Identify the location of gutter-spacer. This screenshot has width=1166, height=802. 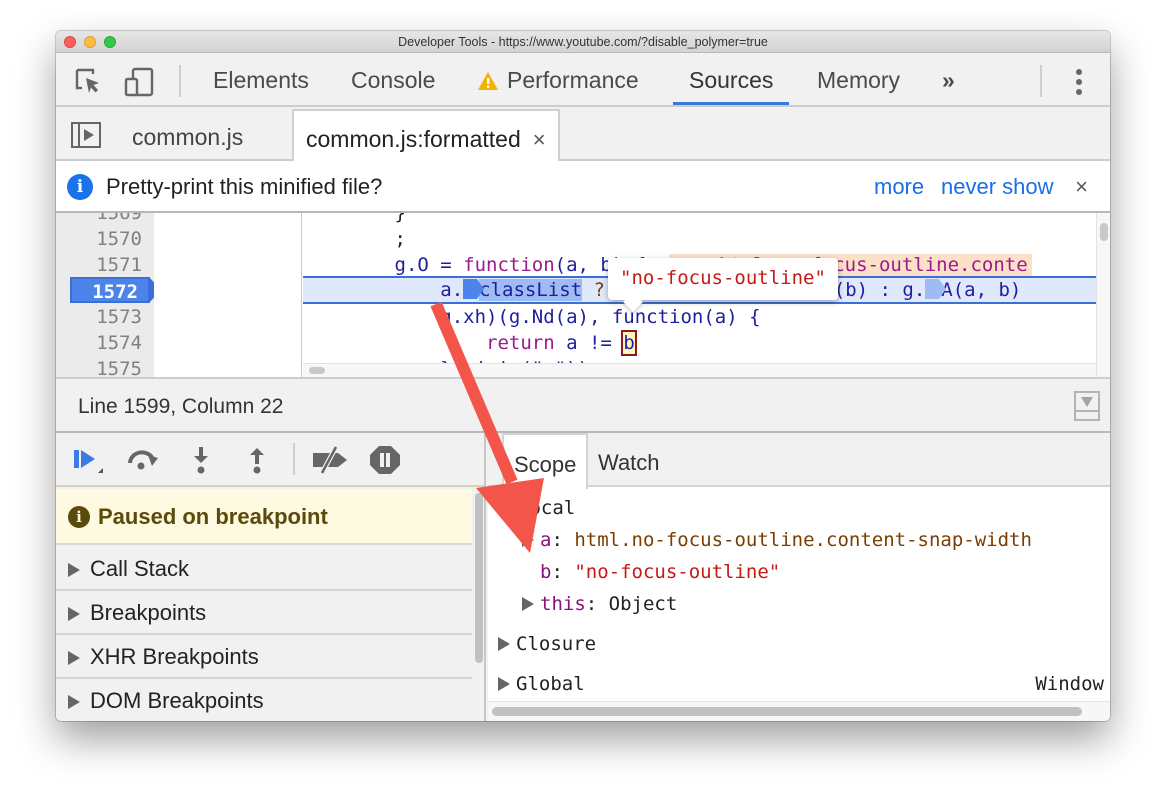
(228, 295).